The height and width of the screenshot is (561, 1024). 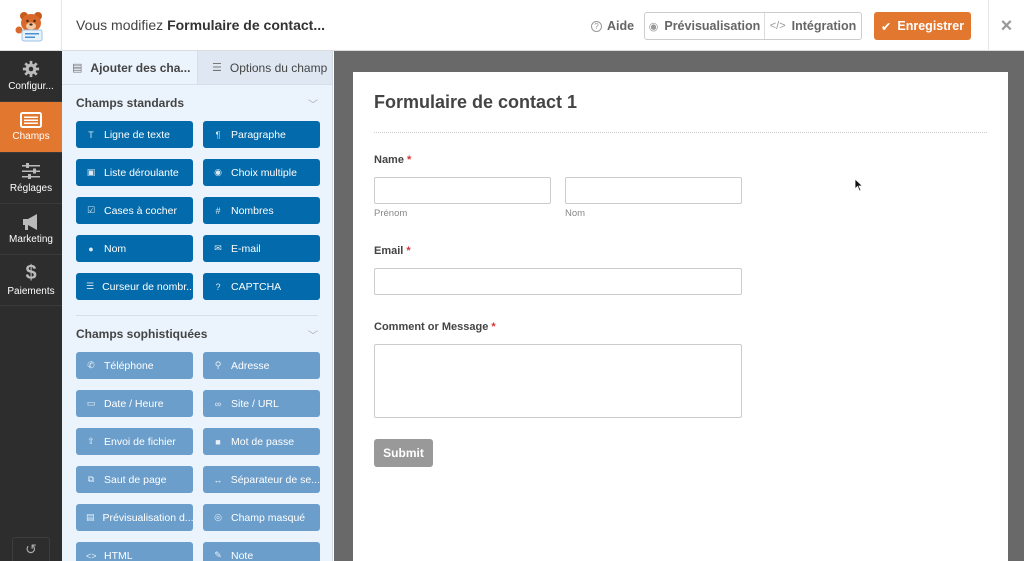 I want to click on lock-icon: ■, so click(x=218, y=441).